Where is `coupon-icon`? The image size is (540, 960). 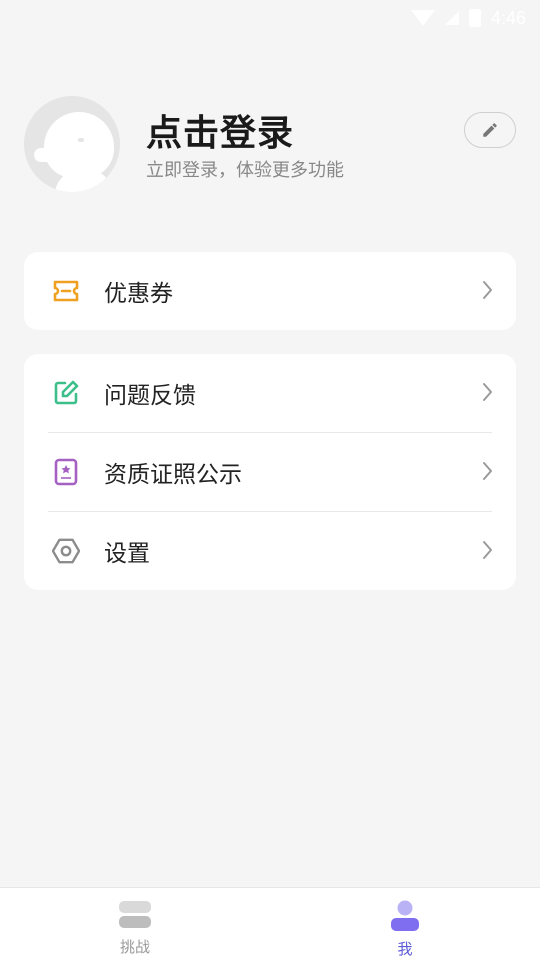 coupon-icon is located at coordinates (66, 291).